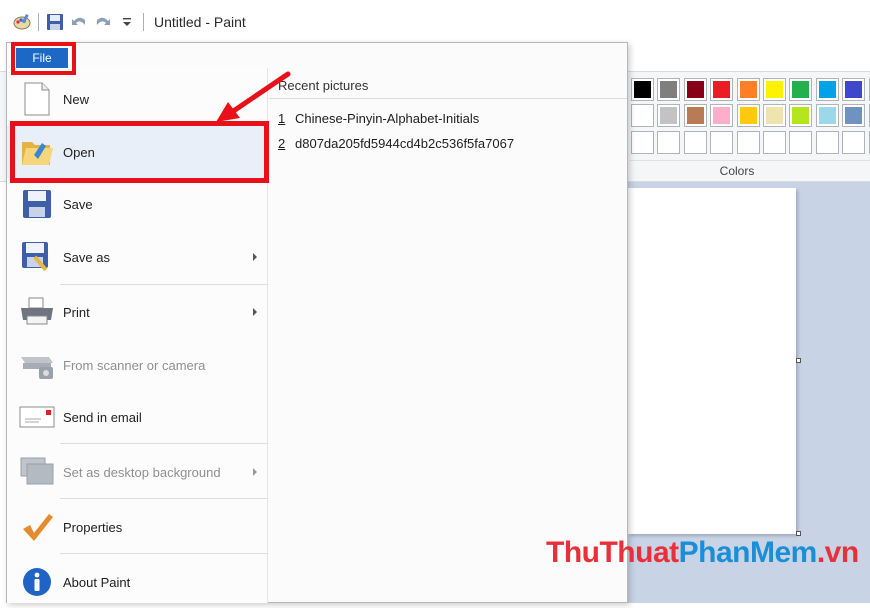  Describe the element at coordinates (37, 365) in the screenshot. I see `scanner-icon` at that location.